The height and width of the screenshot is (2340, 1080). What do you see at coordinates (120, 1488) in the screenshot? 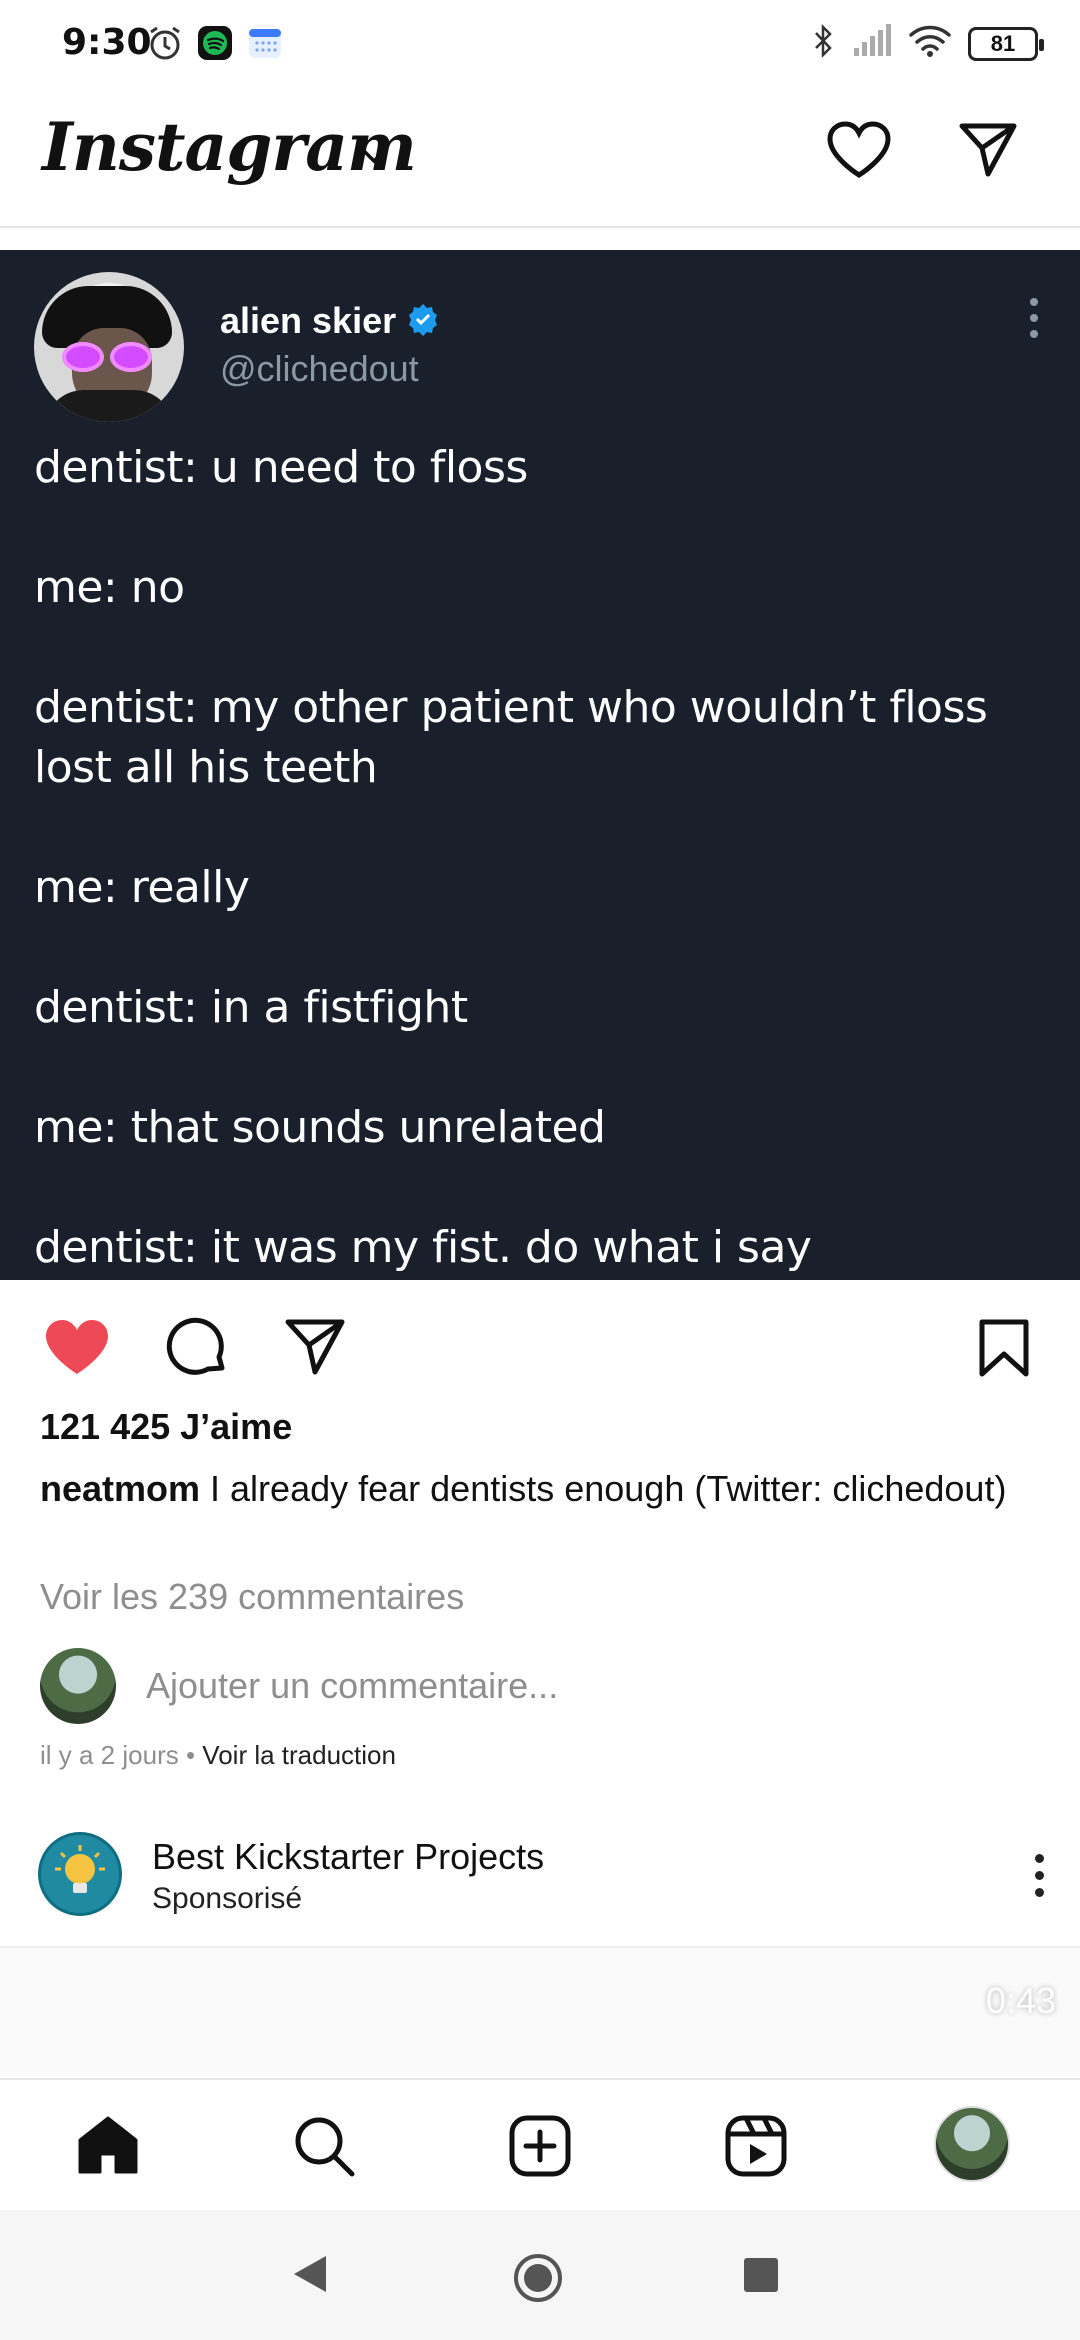
I see `caption-username: neatmom` at bounding box center [120, 1488].